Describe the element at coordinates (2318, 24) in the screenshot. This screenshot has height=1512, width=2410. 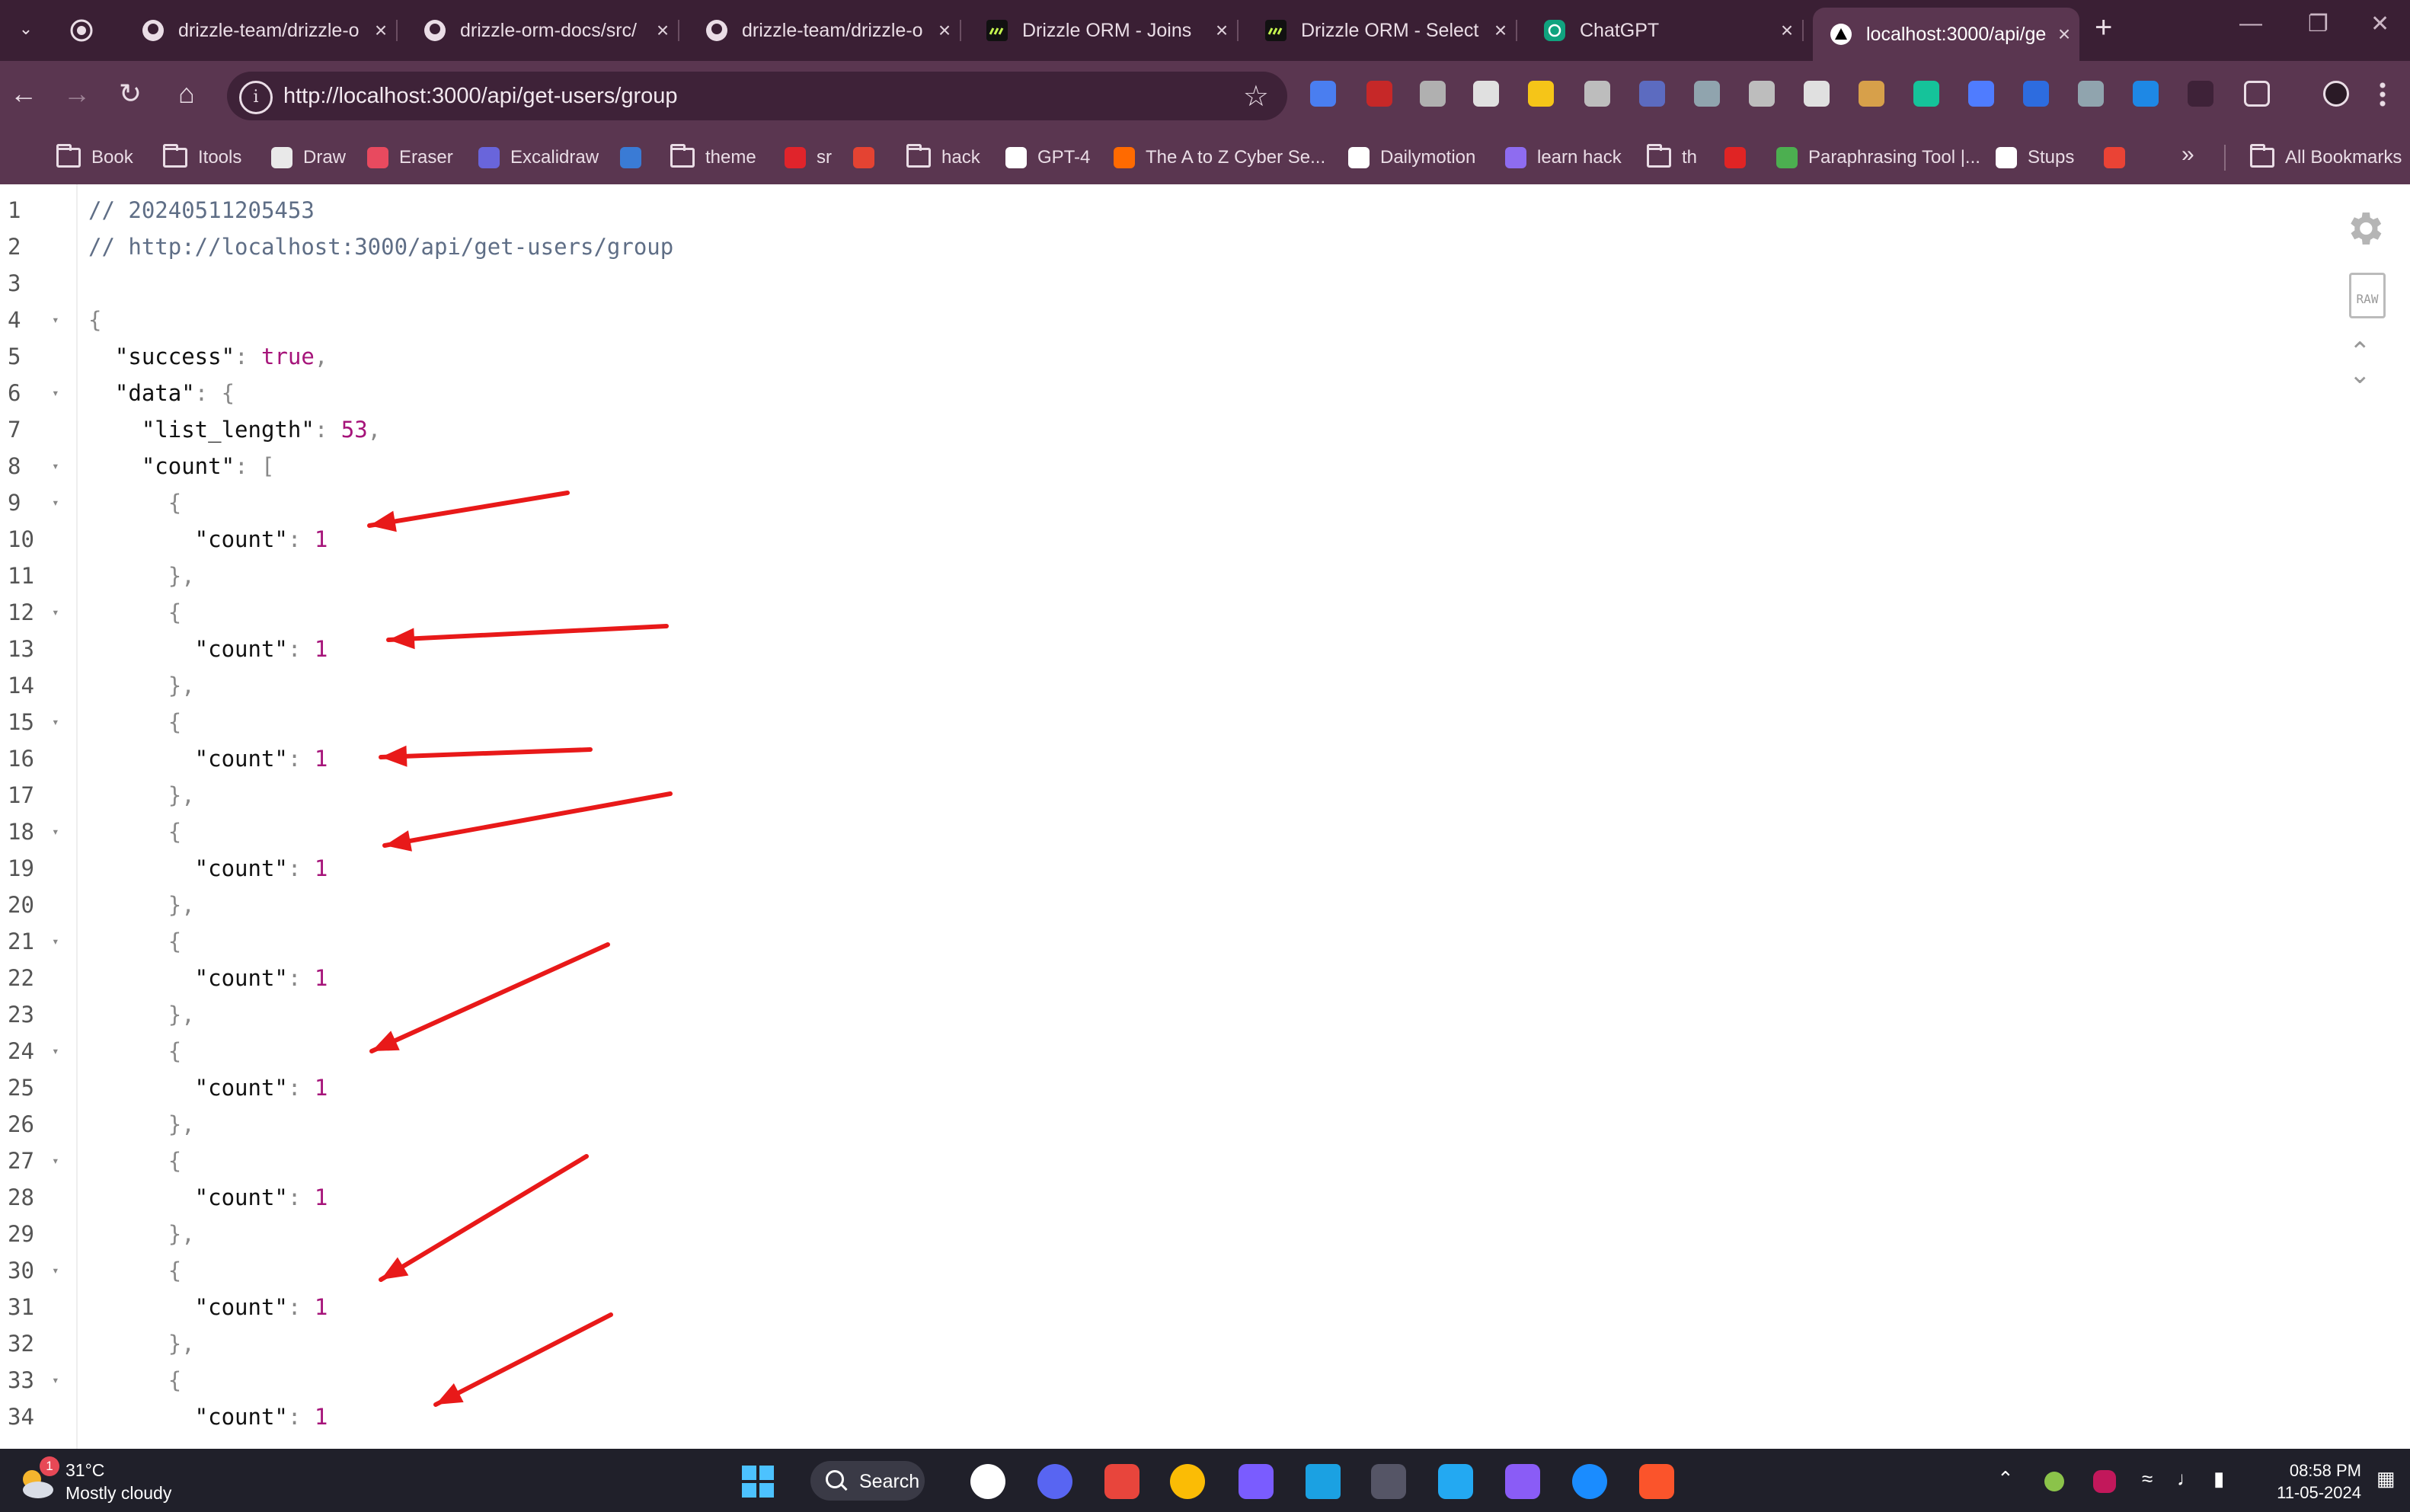
I see `restore-icon: ❐` at that location.